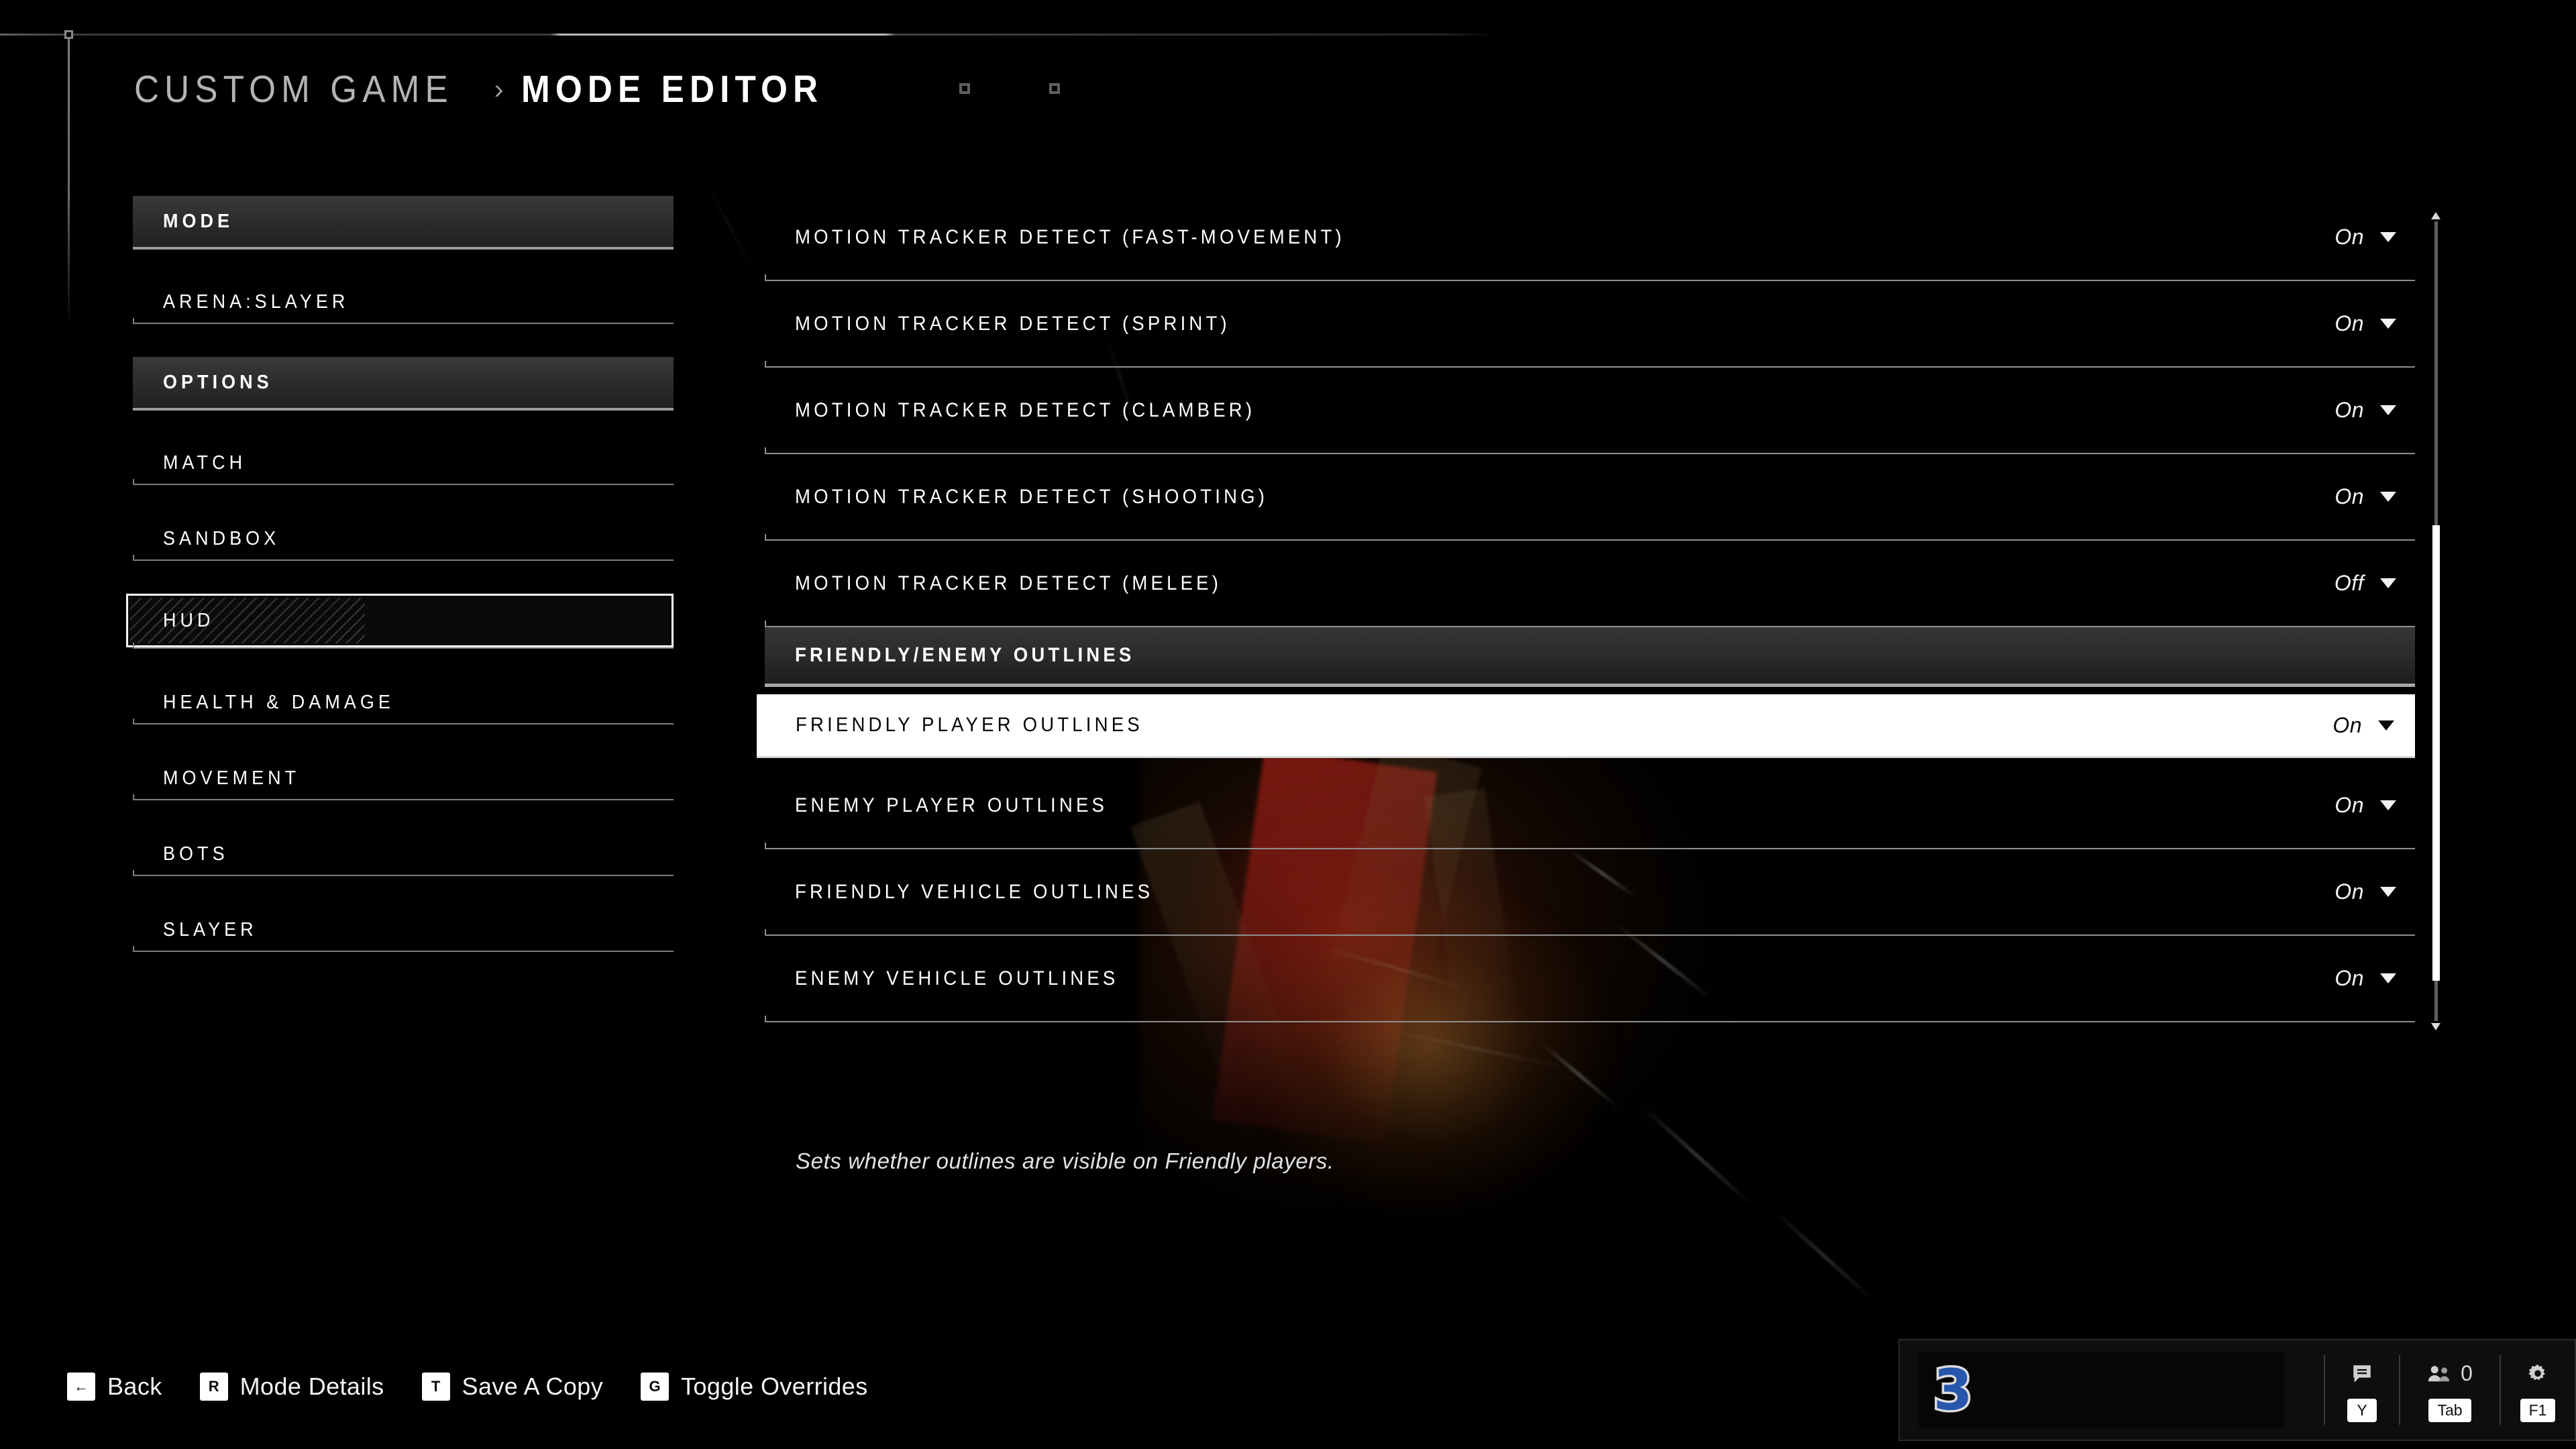 Image resolution: width=2576 pixels, height=1449 pixels. Describe the element at coordinates (1590, 323) in the screenshot. I see `setting-row-motion-tracker-detect-sprint: MOTION TRACKER DETECT (SPRINT) On` at that location.